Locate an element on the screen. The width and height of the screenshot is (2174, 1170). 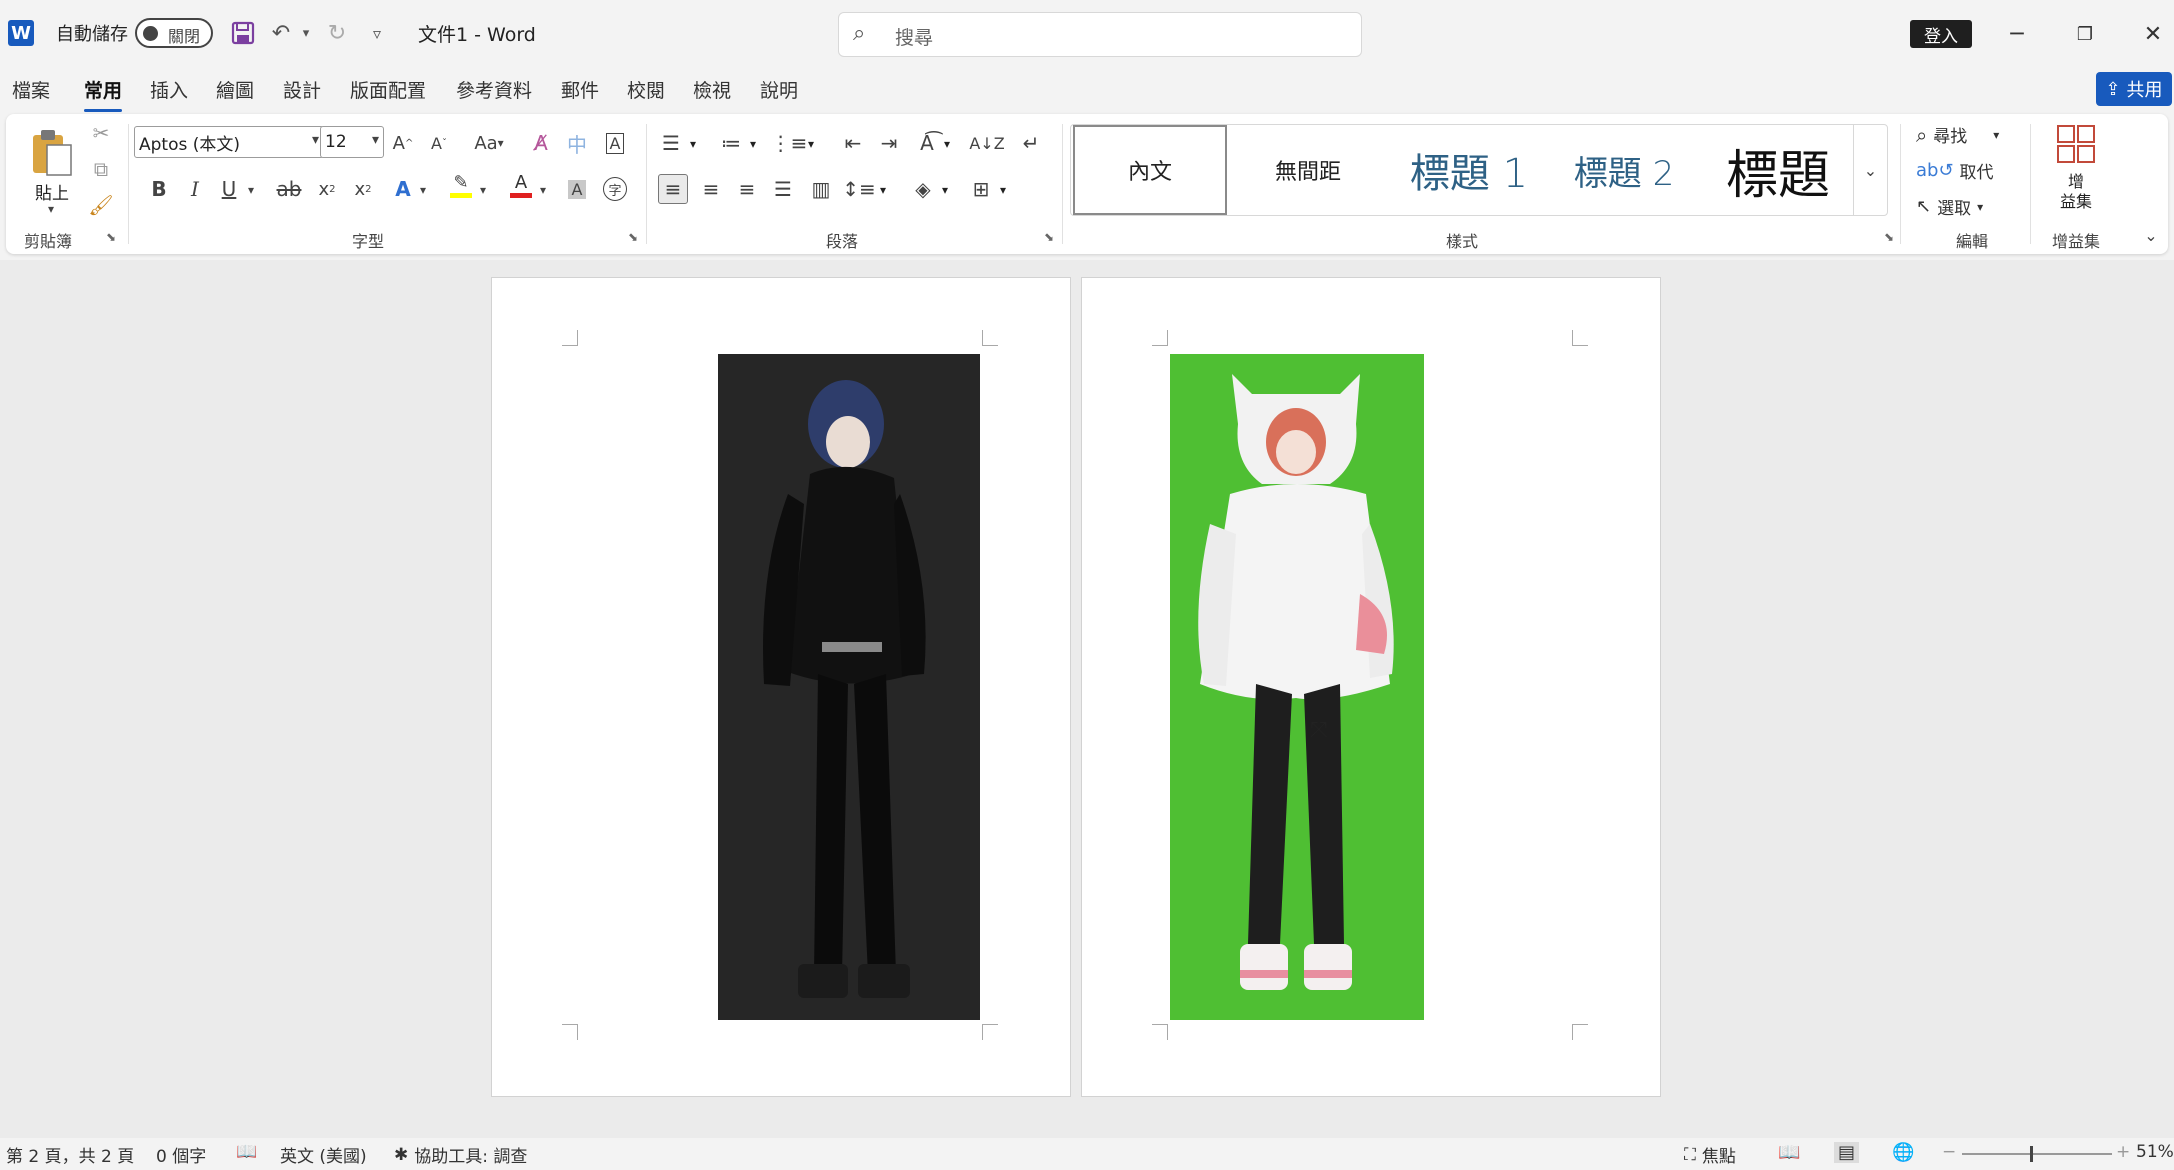
sort-icon: A↓Z is located at coordinates (986, 143).